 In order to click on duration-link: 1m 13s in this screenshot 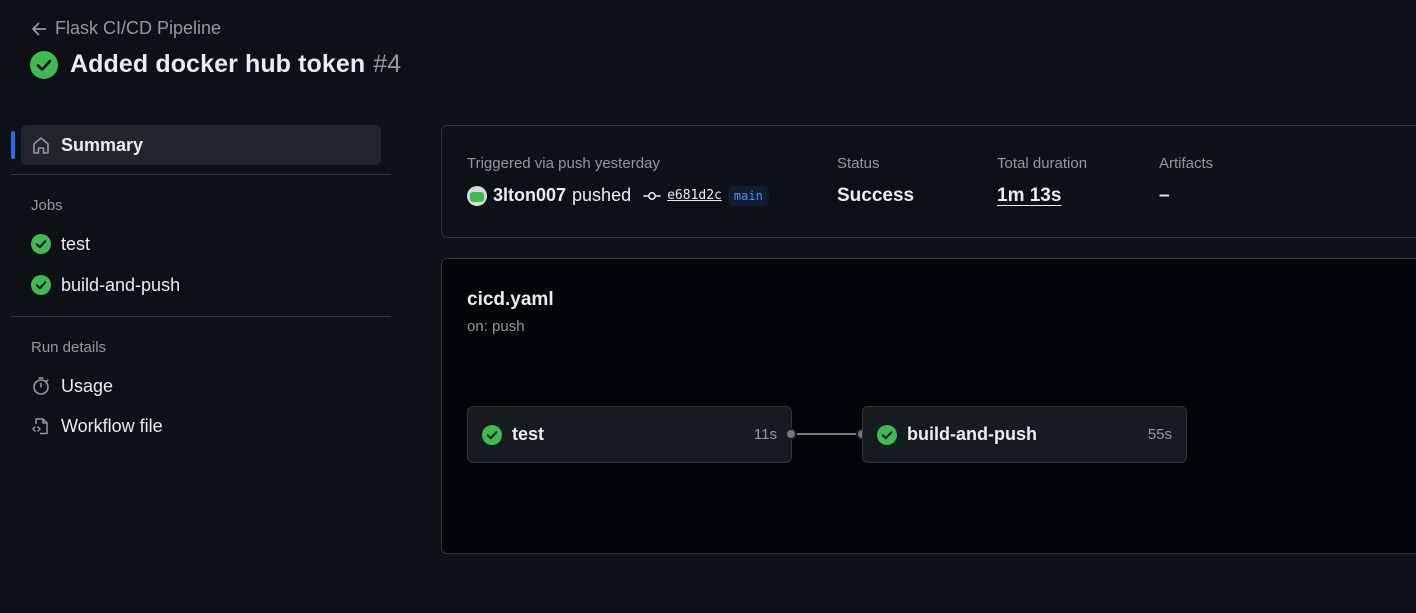, I will do `click(1042, 196)`.